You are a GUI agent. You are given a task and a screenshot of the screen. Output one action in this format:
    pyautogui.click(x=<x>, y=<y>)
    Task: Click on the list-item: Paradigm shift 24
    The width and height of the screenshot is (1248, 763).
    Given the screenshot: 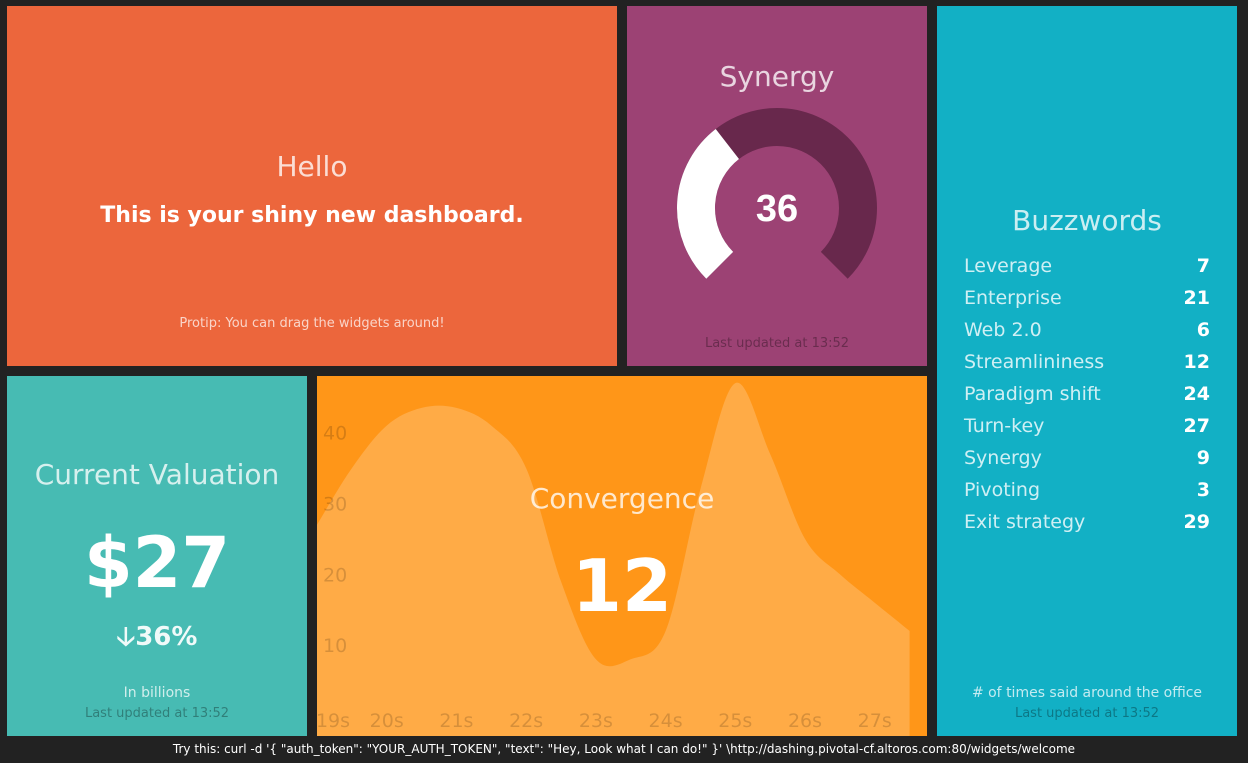 What is the action you would take?
    pyautogui.click(x=1087, y=394)
    